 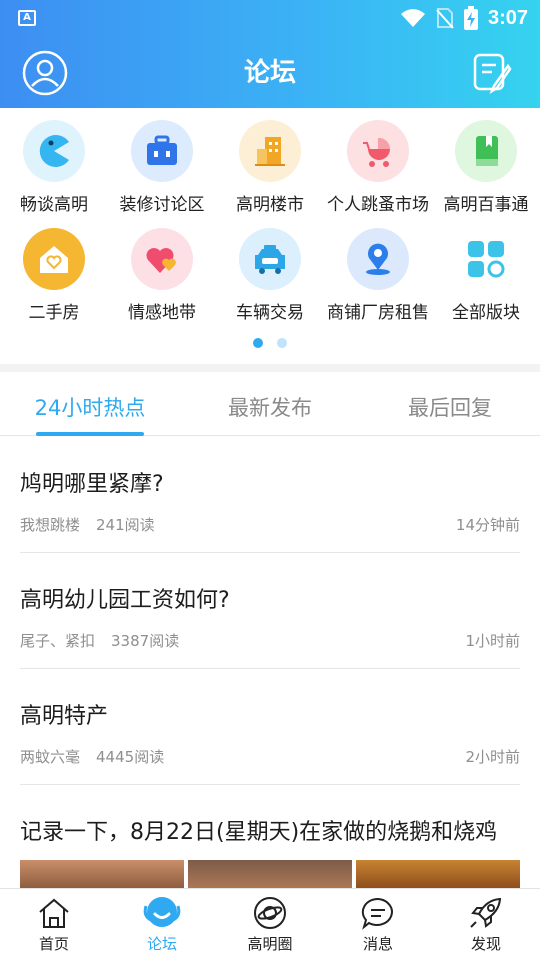 What do you see at coordinates (162, 259) in the screenshot?
I see `hearts-icon` at bounding box center [162, 259].